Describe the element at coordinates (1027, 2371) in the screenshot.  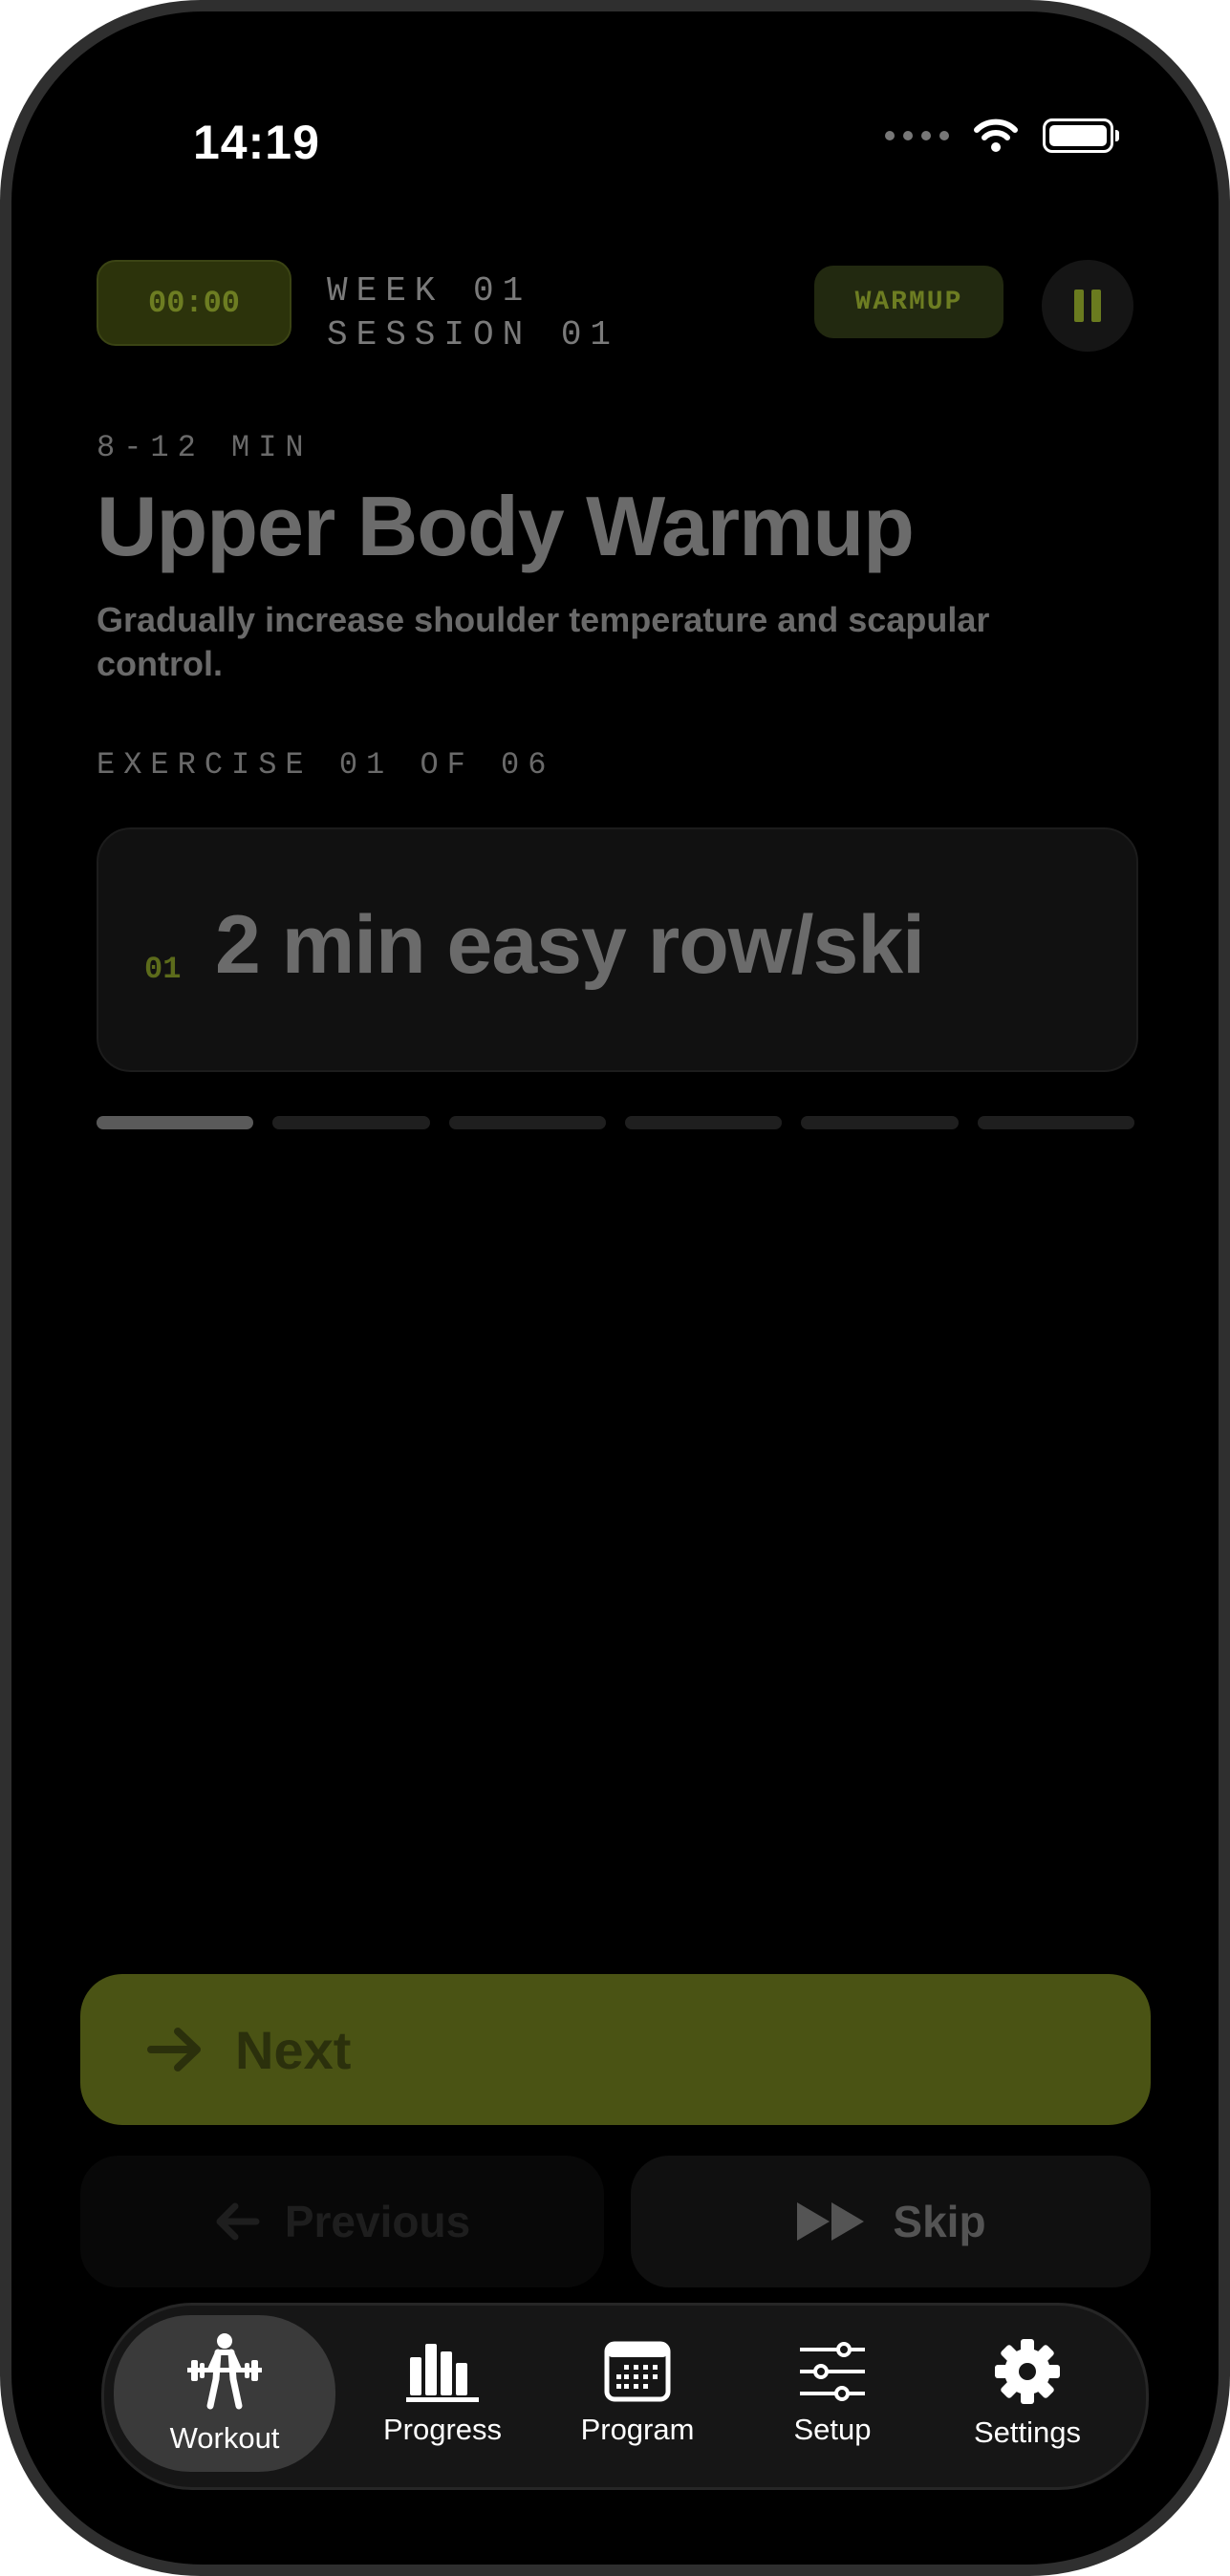
I see `gear-icon` at that location.